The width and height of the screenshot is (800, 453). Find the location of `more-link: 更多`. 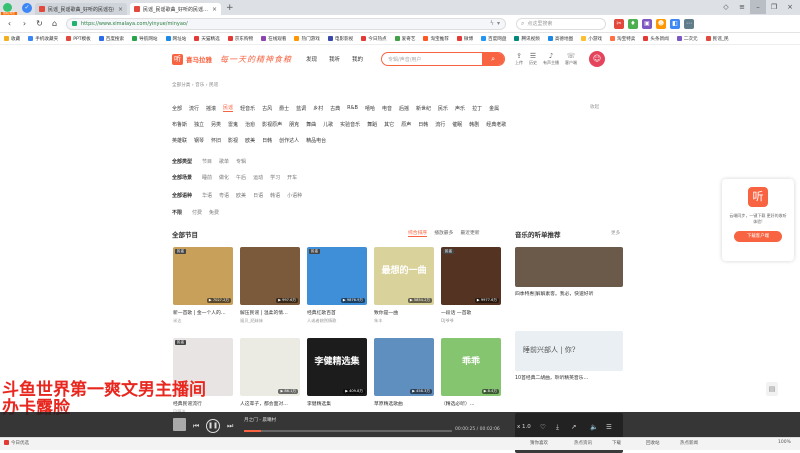

more-link: 更多 is located at coordinates (615, 233).